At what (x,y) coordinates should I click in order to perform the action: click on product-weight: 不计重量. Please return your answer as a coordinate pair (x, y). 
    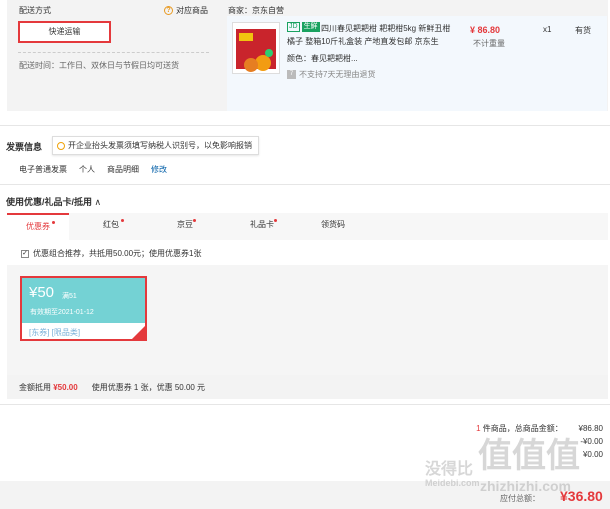
    Looking at the image, I should click on (489, 43).